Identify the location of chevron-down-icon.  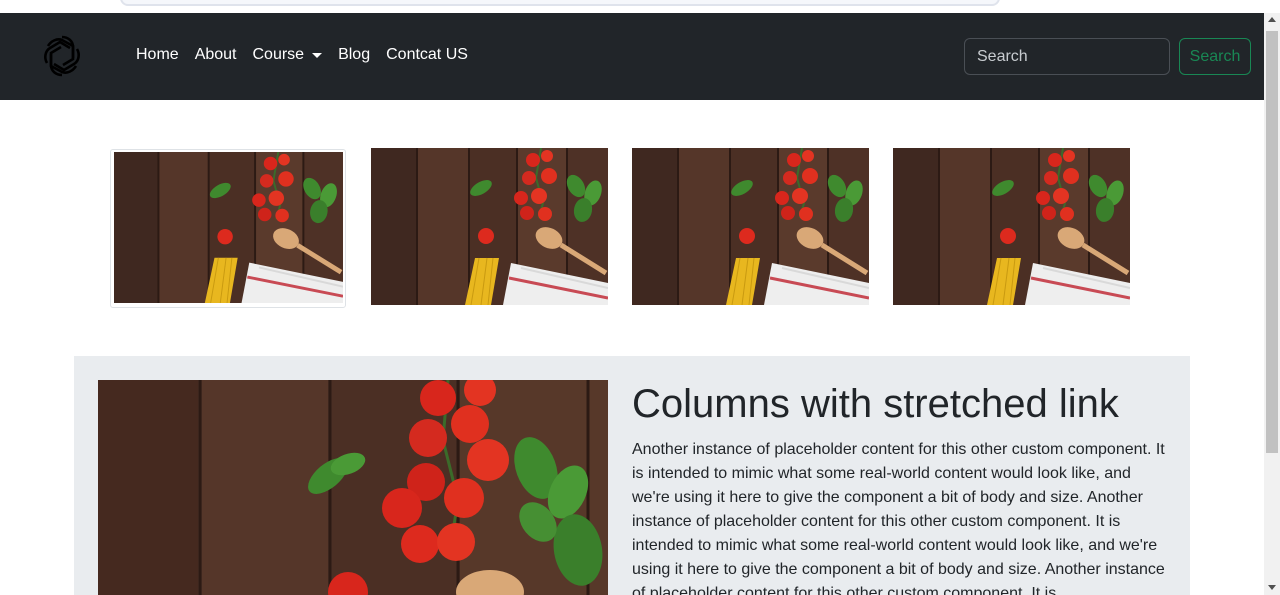
(317, 55).